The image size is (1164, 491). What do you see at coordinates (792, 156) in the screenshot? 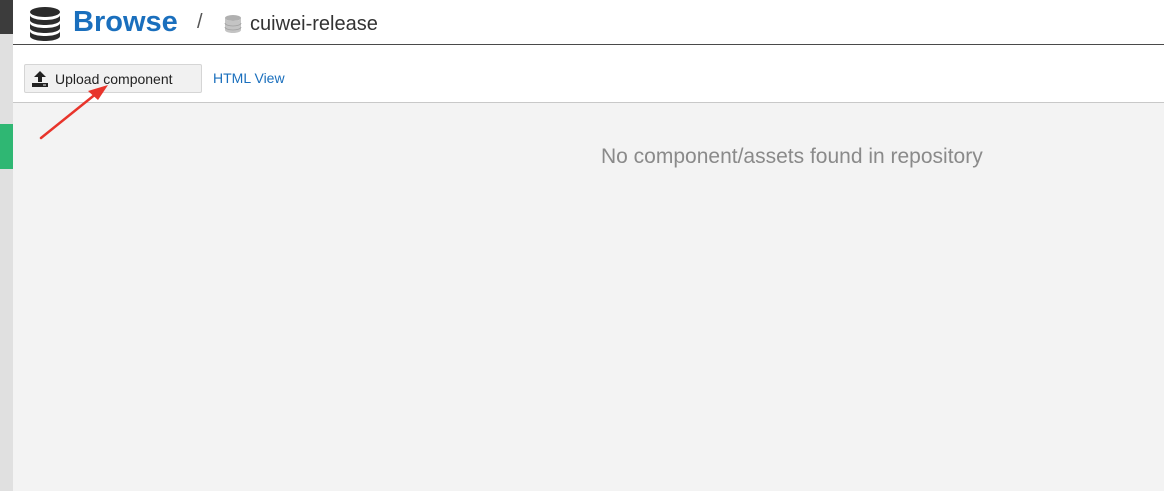
I see `empty-state-message: No component/assets found in repository` at bounding box center [792, 156].